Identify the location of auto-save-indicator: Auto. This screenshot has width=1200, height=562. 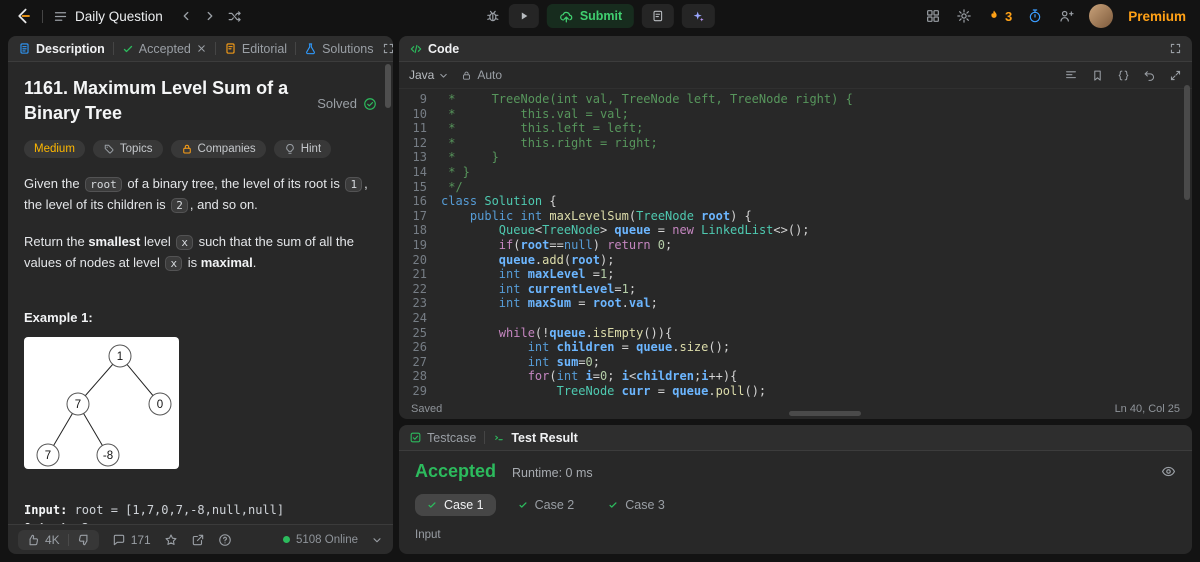
(481, 75).